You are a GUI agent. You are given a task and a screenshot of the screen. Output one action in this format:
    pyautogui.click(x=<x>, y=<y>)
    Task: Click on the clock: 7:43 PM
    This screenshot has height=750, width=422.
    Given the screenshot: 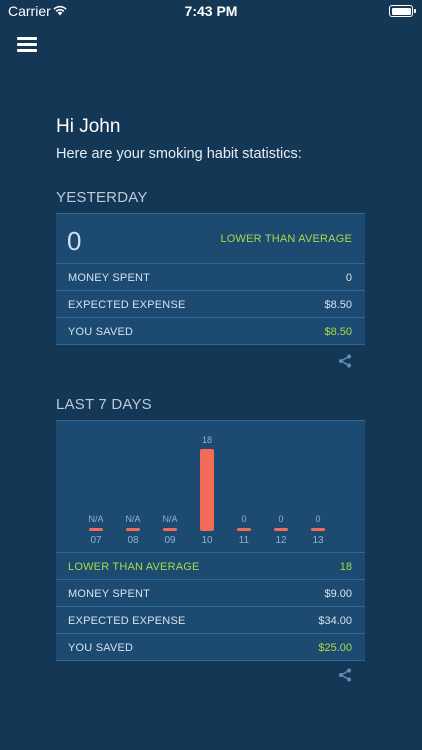 What is the action you would take?
    pyautogui.click(x=211, y=11)
    